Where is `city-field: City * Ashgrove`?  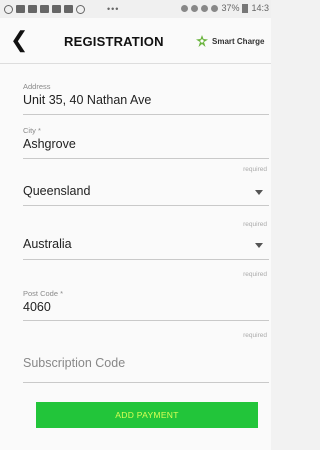 city-field: City * Ashgrove is located at coordinates (146, 138).